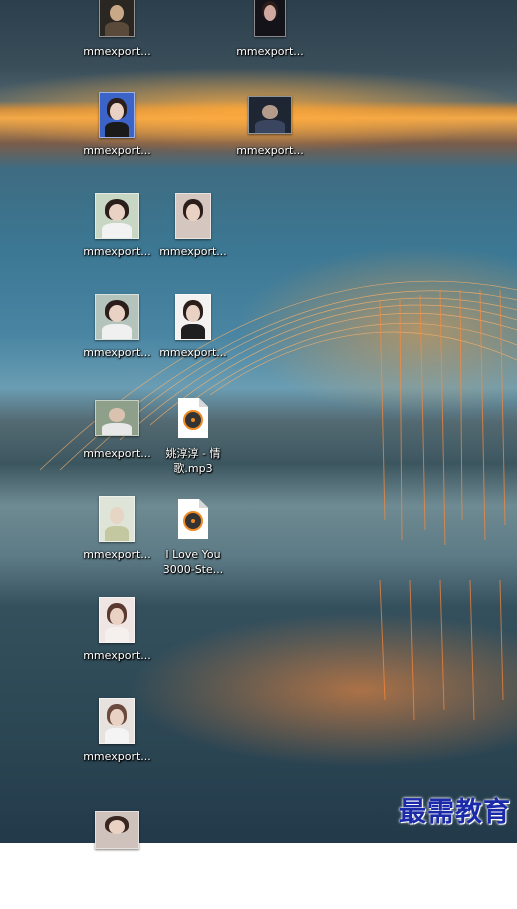 This screenshot has width=517, height=909. I want to click on desktop-icon-audio: 姚淳淳 - 情 歌.mp3, so click(193, 446).